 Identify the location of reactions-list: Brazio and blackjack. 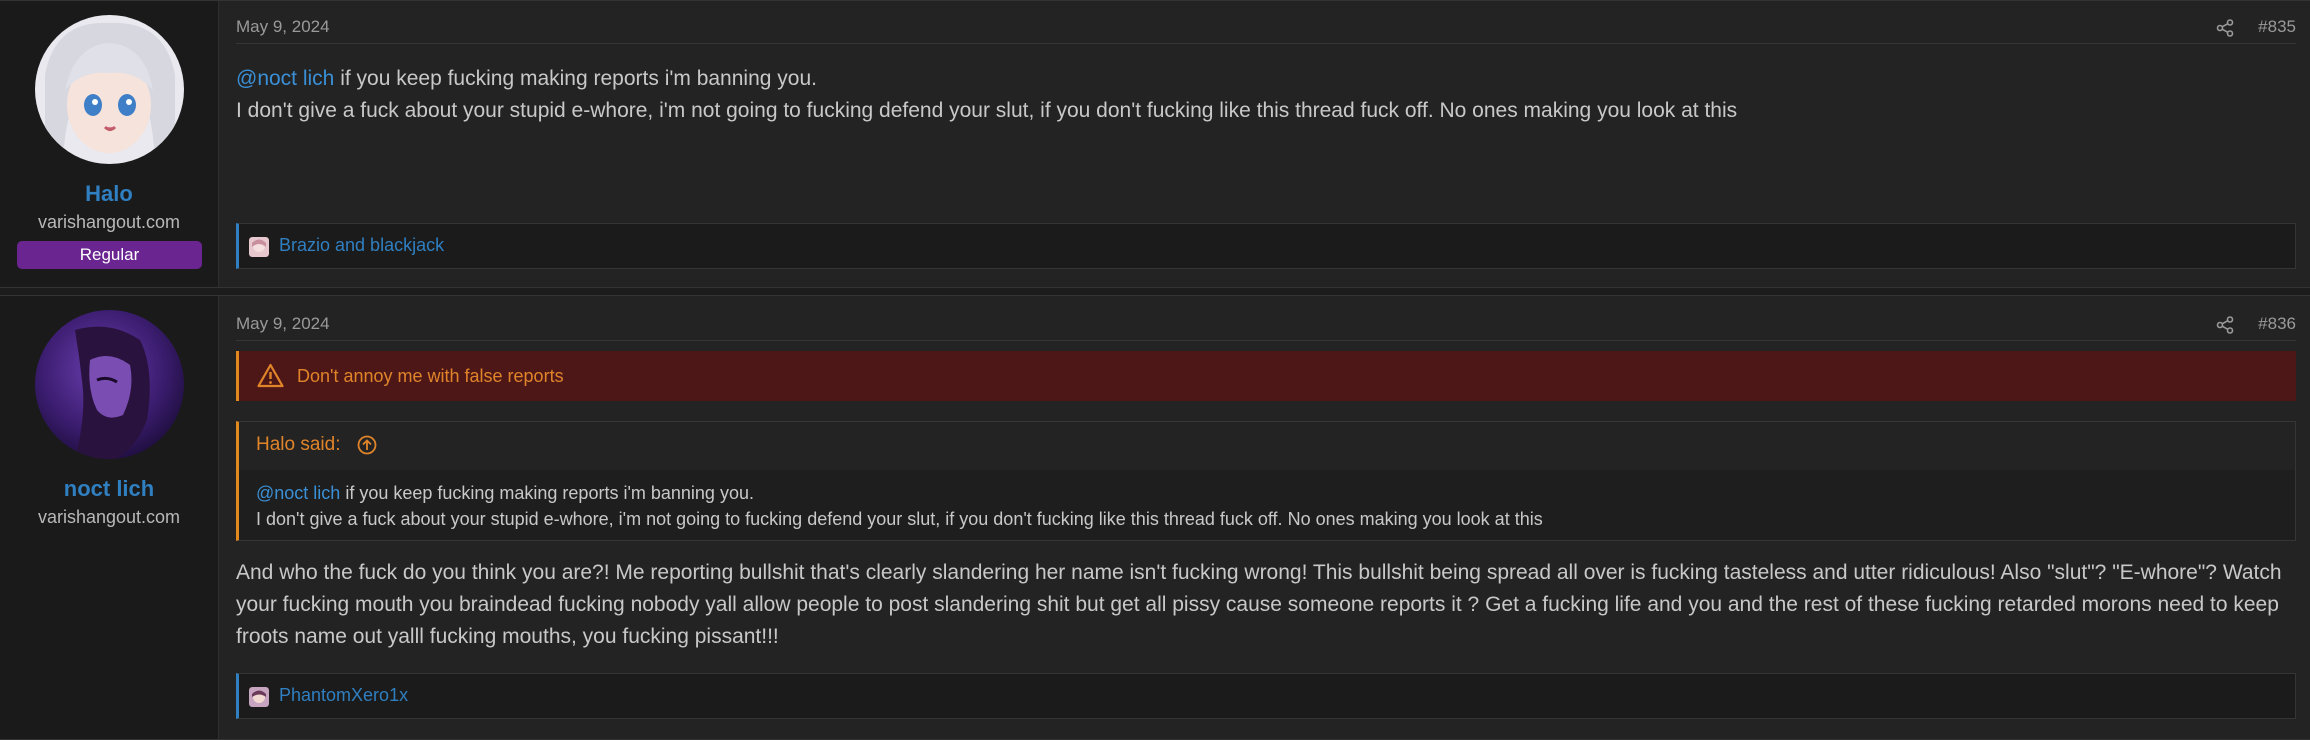
(361, 245).